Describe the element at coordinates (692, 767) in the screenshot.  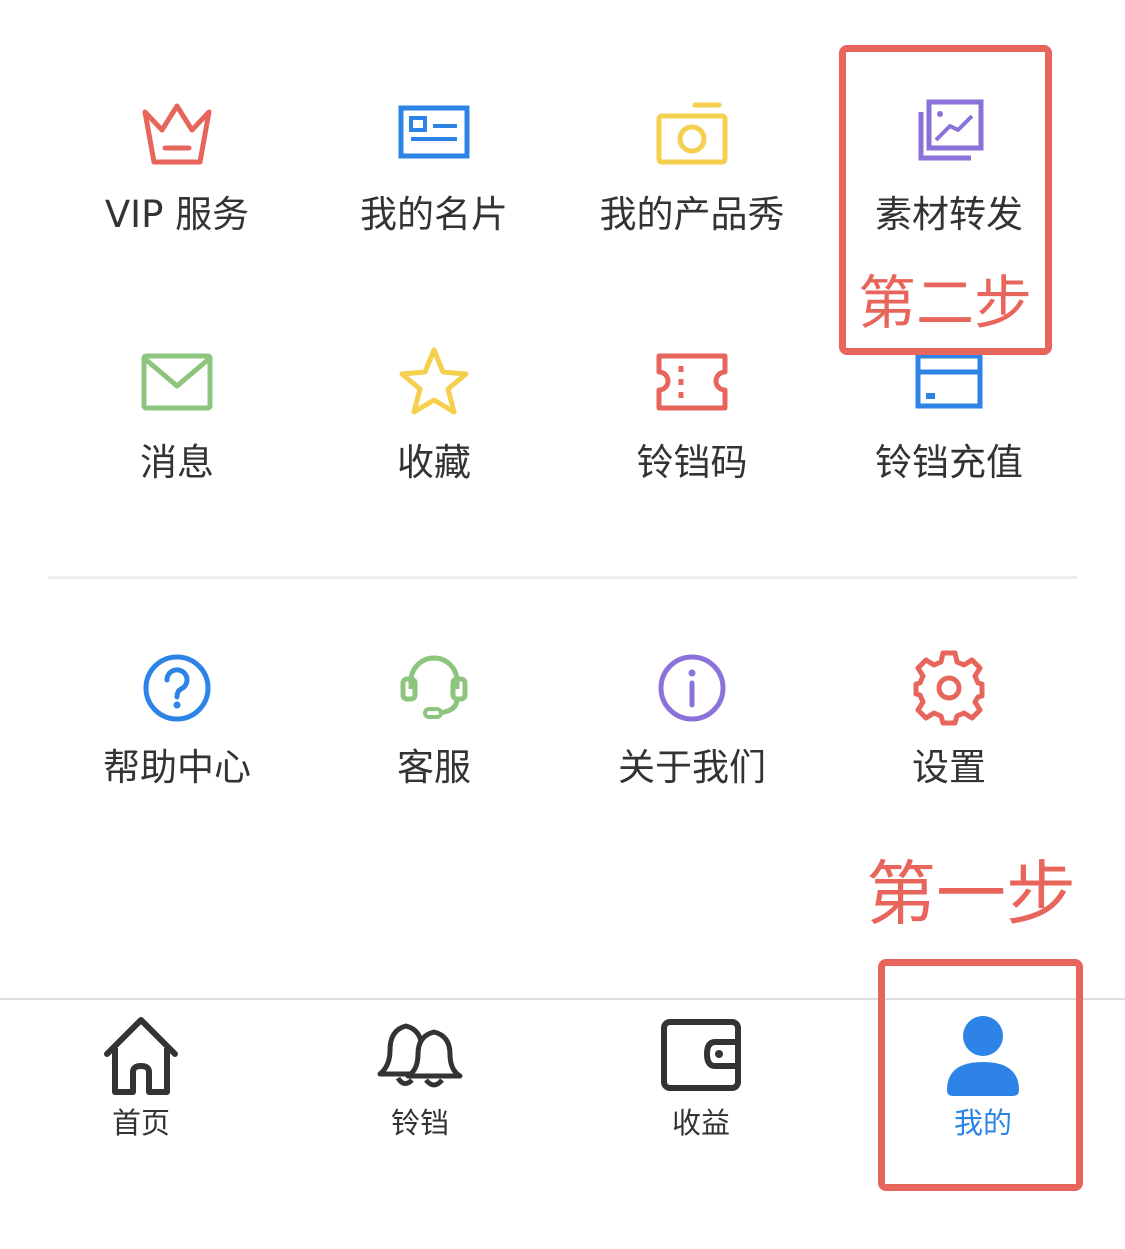
I see `menu-item-label: 关于我们` at that location.